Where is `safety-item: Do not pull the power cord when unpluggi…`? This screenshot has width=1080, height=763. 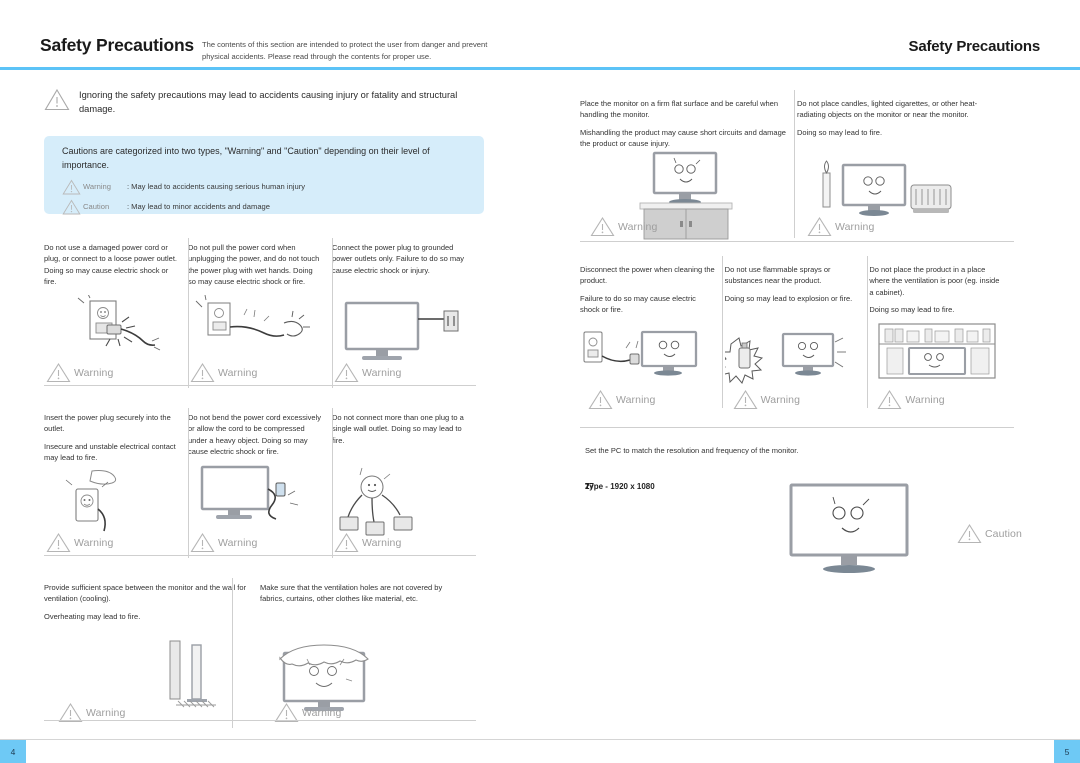 safety-item: Do not pull the power cord when unpluggi… is located at coordinates (260, 314).